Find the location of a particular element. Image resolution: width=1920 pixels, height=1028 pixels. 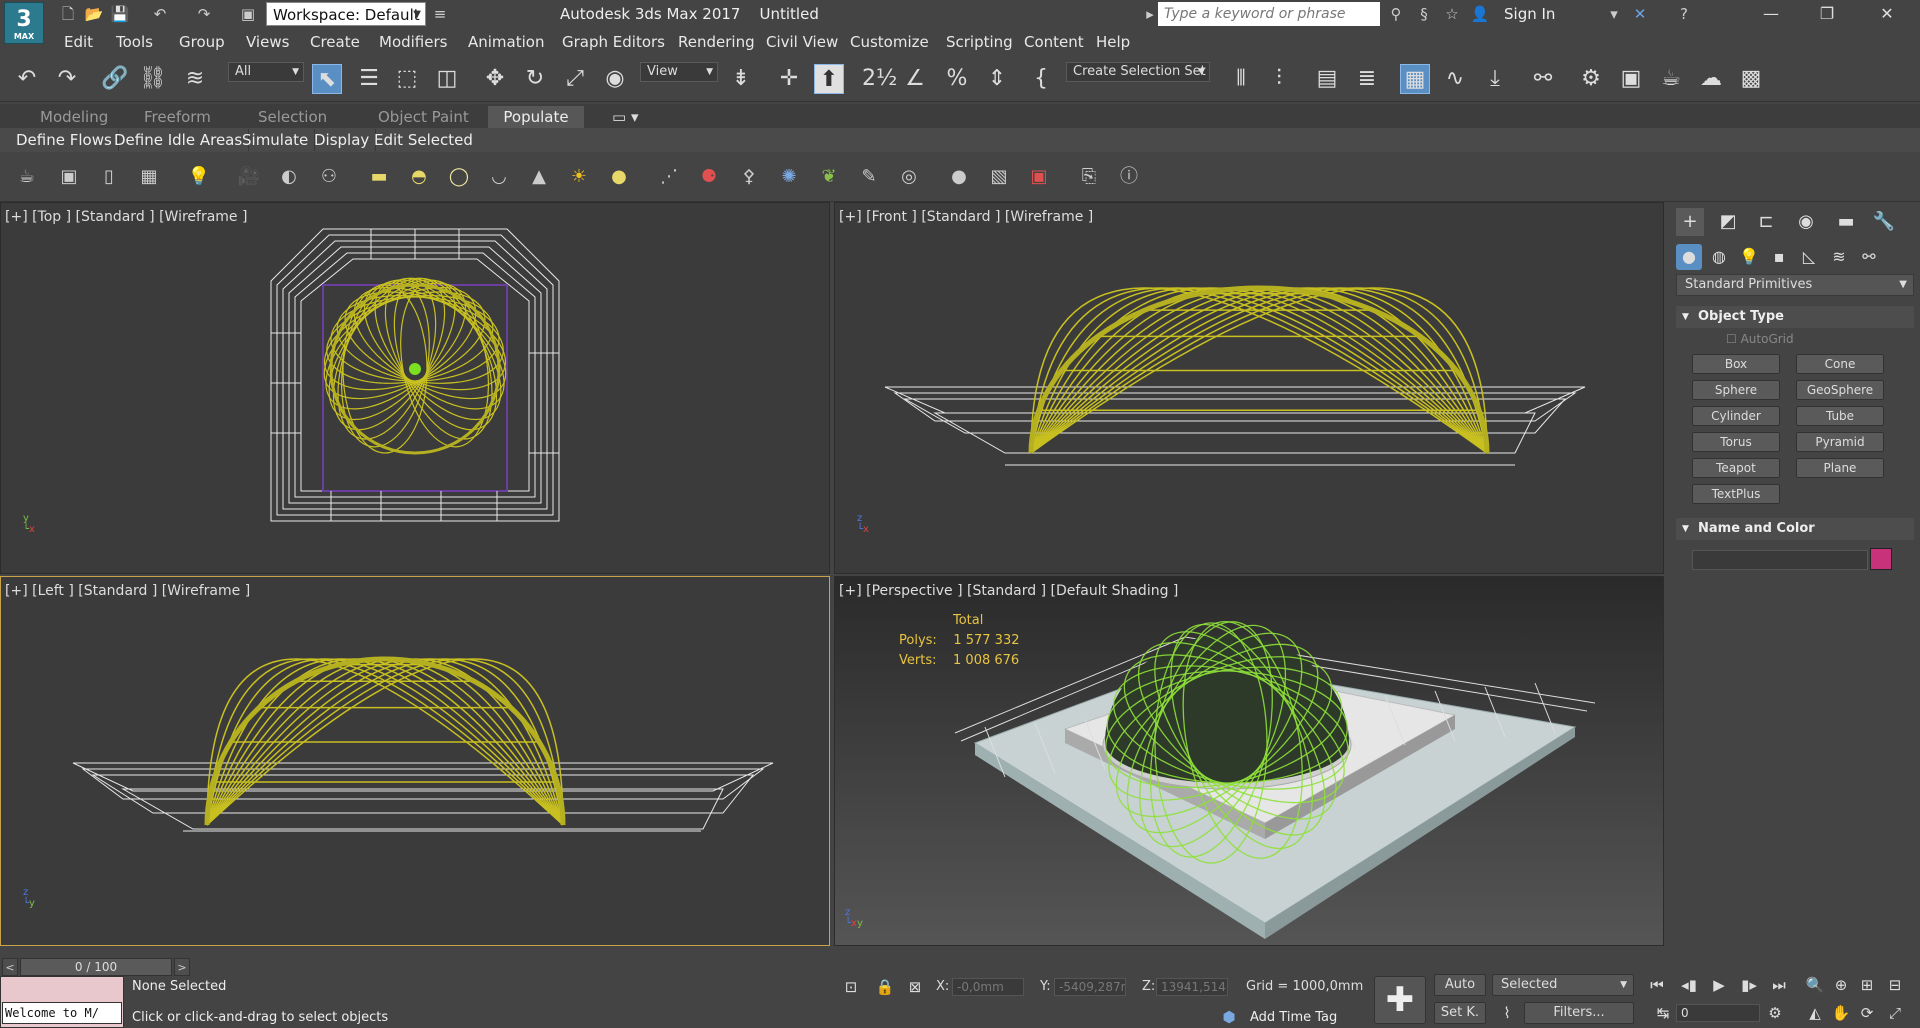

bowl-light-icon: ◡ is located at coordinates (499, 177).